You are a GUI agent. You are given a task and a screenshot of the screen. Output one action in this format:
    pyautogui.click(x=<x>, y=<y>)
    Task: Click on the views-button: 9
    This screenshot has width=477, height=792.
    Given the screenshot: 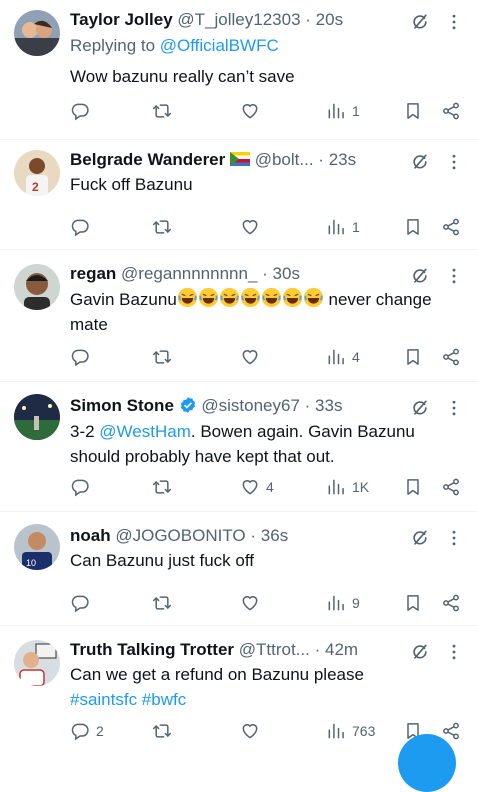 What is the action you would take?
    pyautogui.click(x=343, y=603)
    